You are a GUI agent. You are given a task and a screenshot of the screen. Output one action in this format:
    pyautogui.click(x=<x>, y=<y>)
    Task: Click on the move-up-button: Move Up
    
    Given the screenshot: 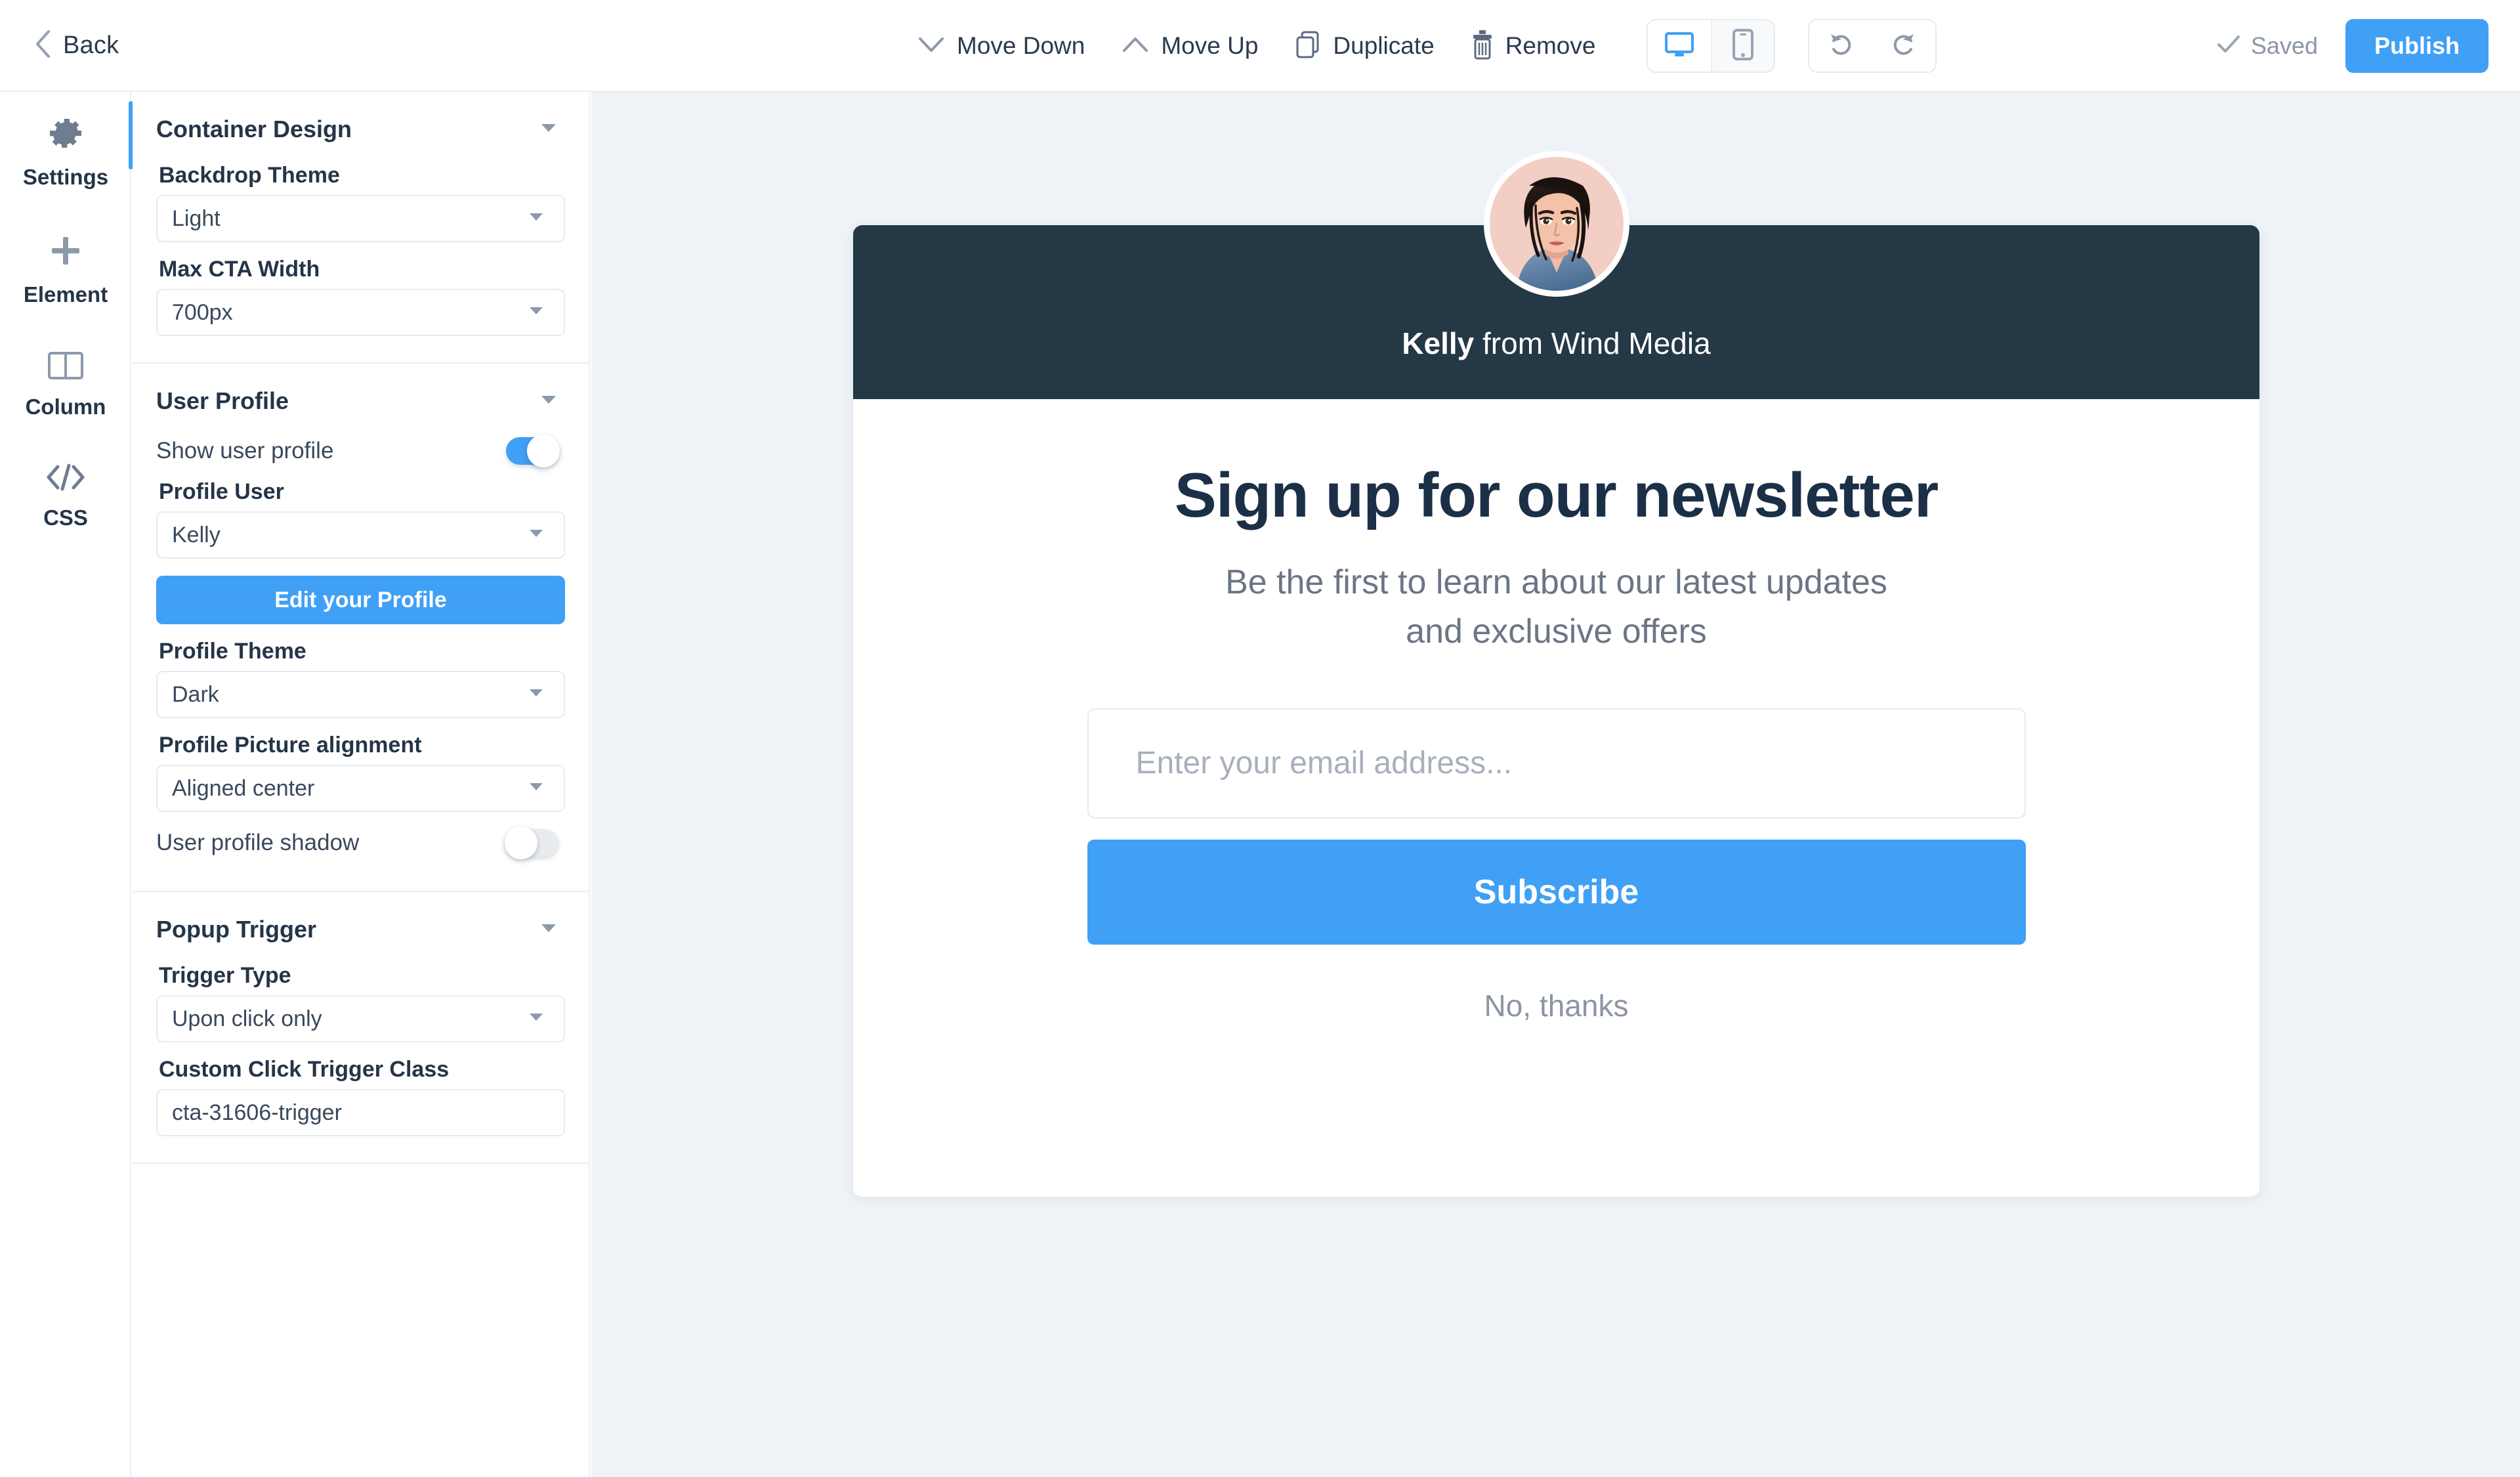 What is the action you would take?
    pyautogui.click(x=1189, y=46)
    